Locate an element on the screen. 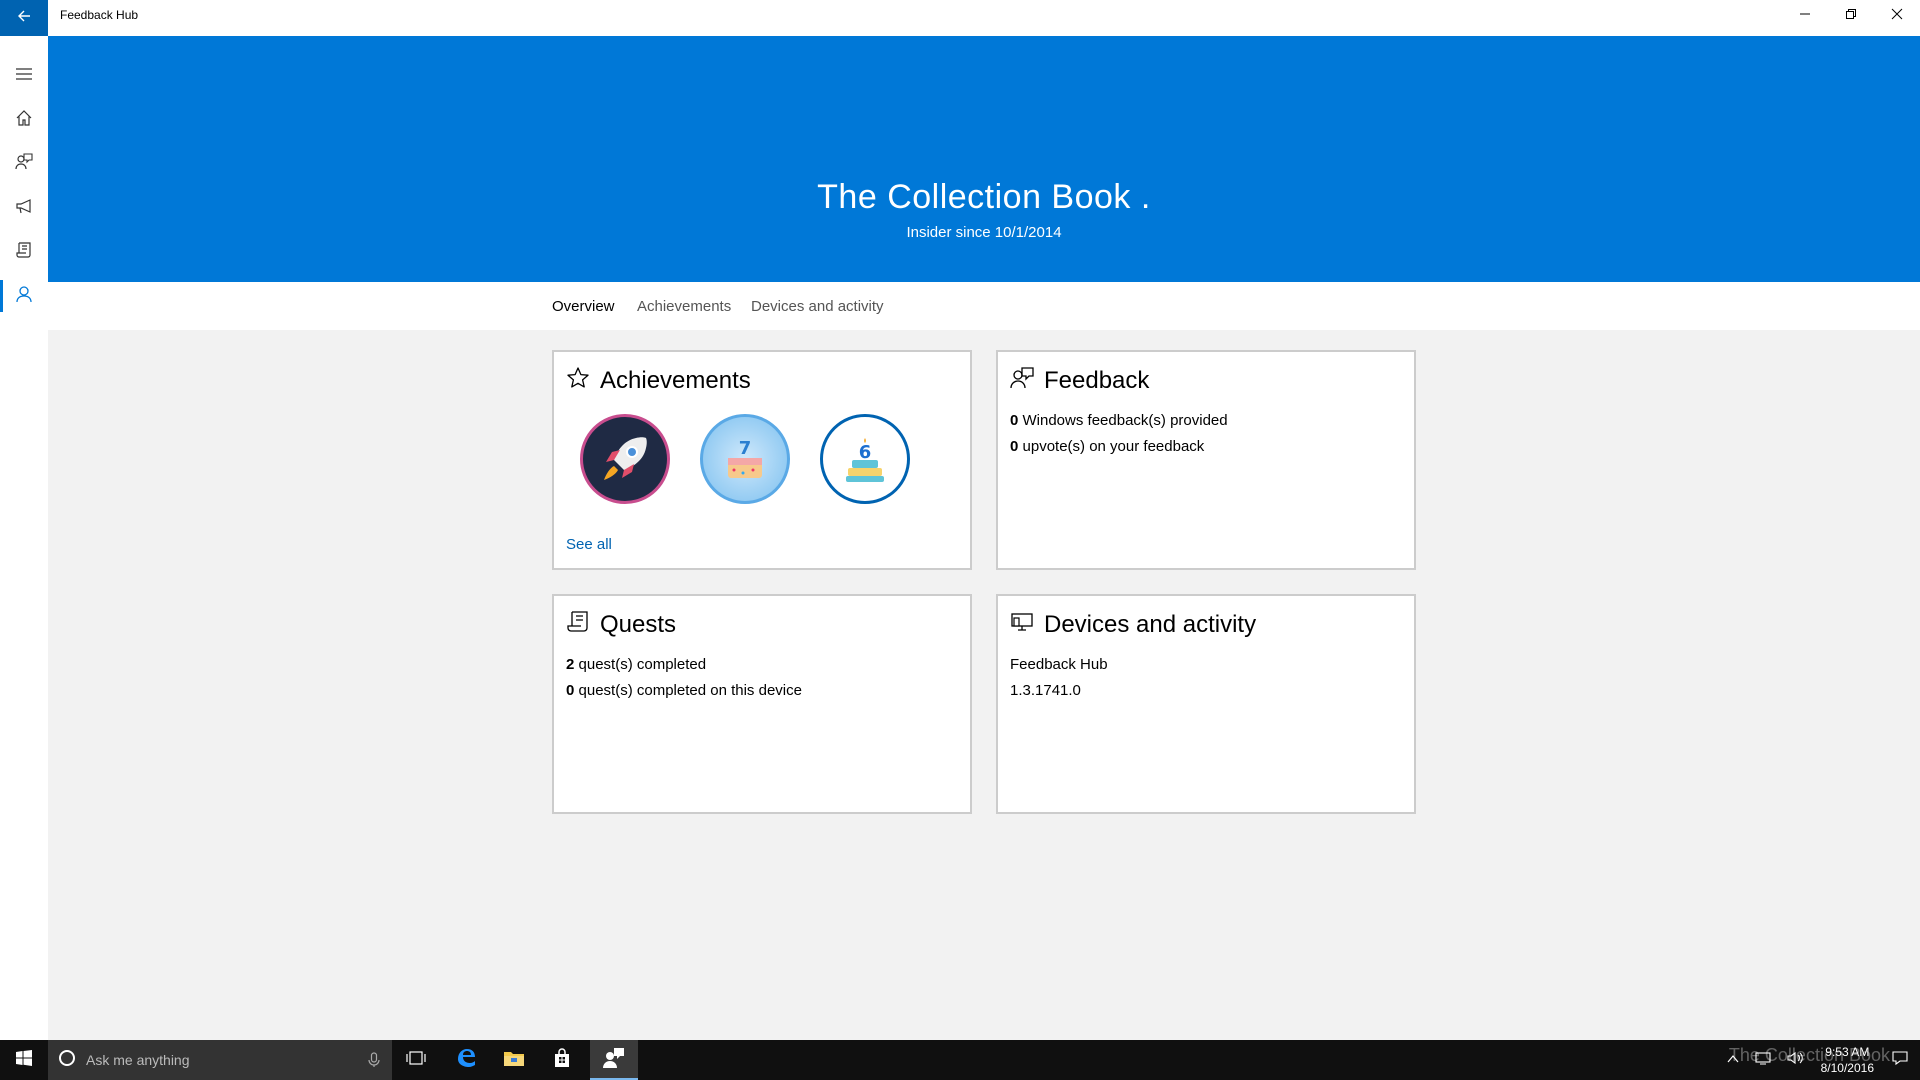 Image resolution: width=1920 pixels, height=1080 pixels. feedback-provided-text: Windows feedback(s) provided is located at coordinates (1123, 420).